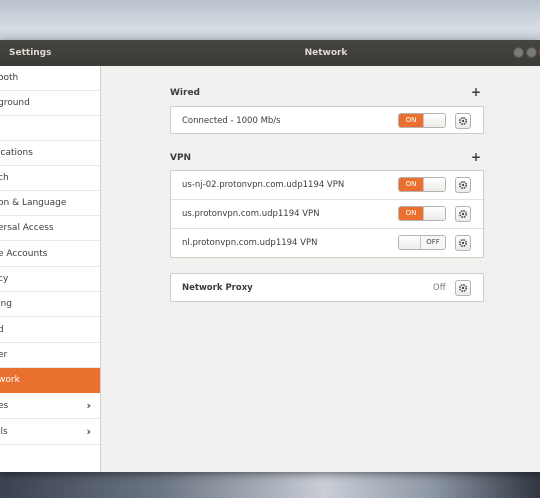  I want to click on vpn-connection-name: nl.protonvpn.com.udp1194 VPN, so click(250, 243).